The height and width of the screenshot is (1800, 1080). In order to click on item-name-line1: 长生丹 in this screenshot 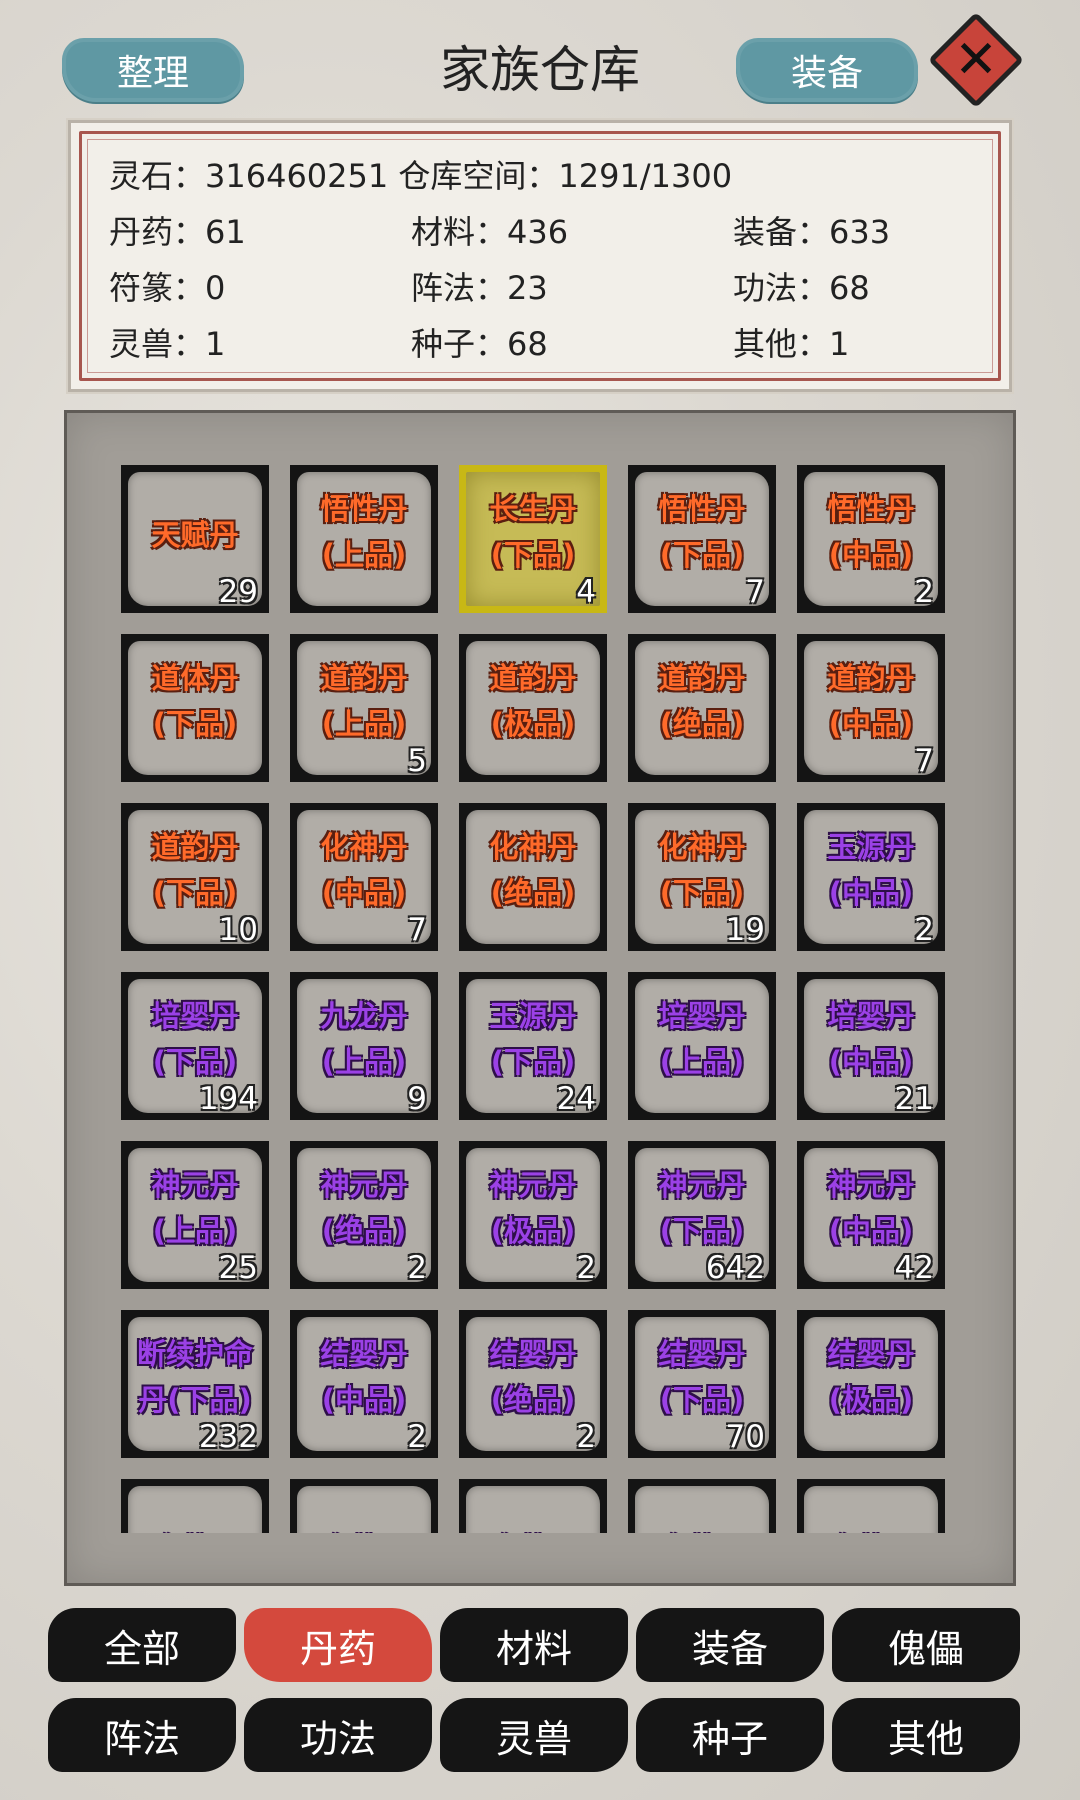, I will do `click(533, 509)`.